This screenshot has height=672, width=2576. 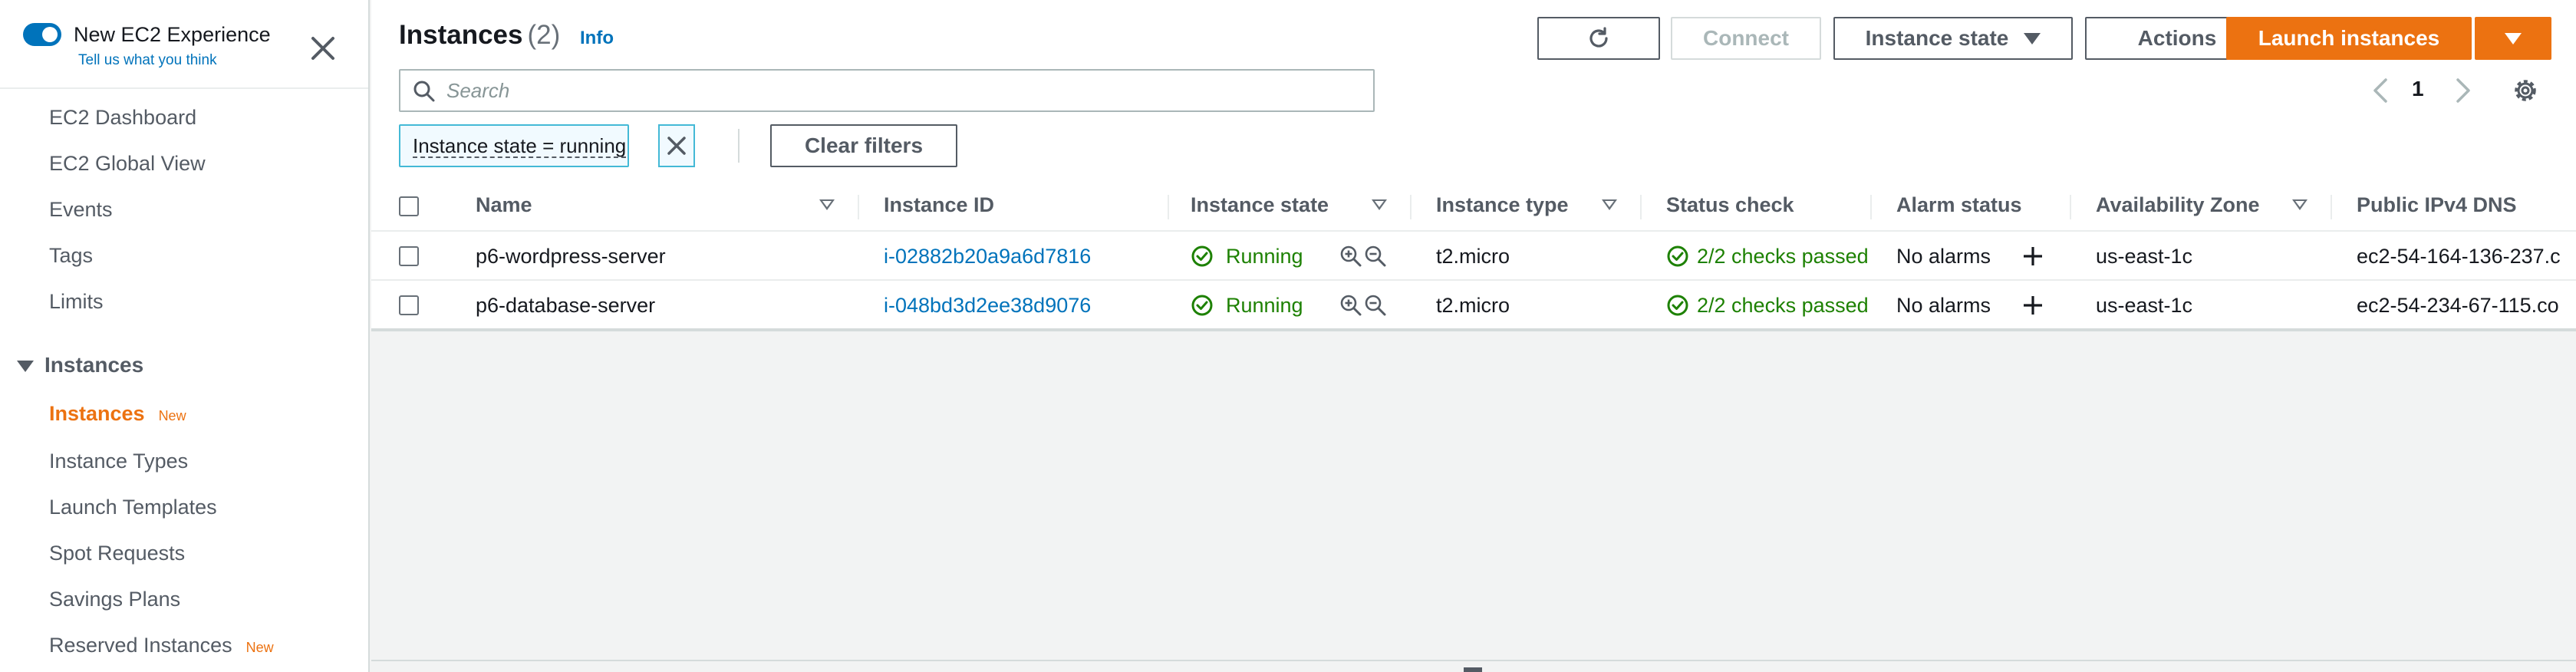 I want to click on sidebar-item-reserved-instances: Reserved Instances New, so click(x=161, y=645).